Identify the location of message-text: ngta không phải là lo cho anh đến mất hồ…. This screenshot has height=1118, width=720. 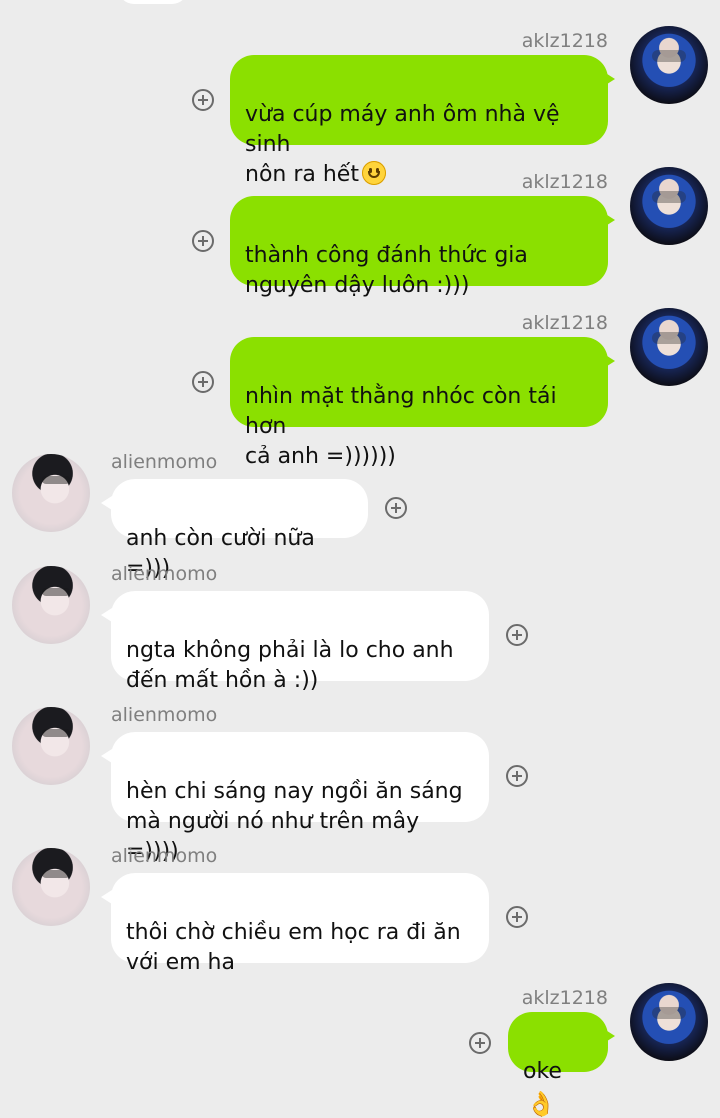
(290, 665).